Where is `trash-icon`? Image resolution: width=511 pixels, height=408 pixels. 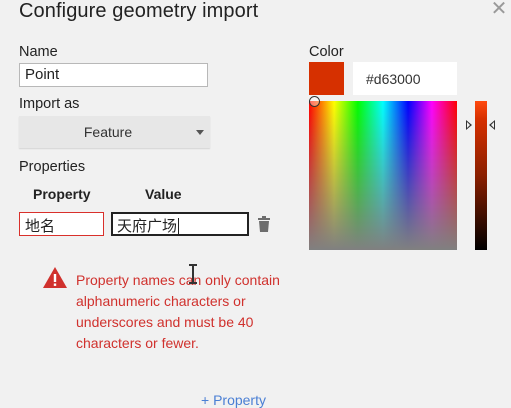
trash-icon is located at coordinates (264, 224).